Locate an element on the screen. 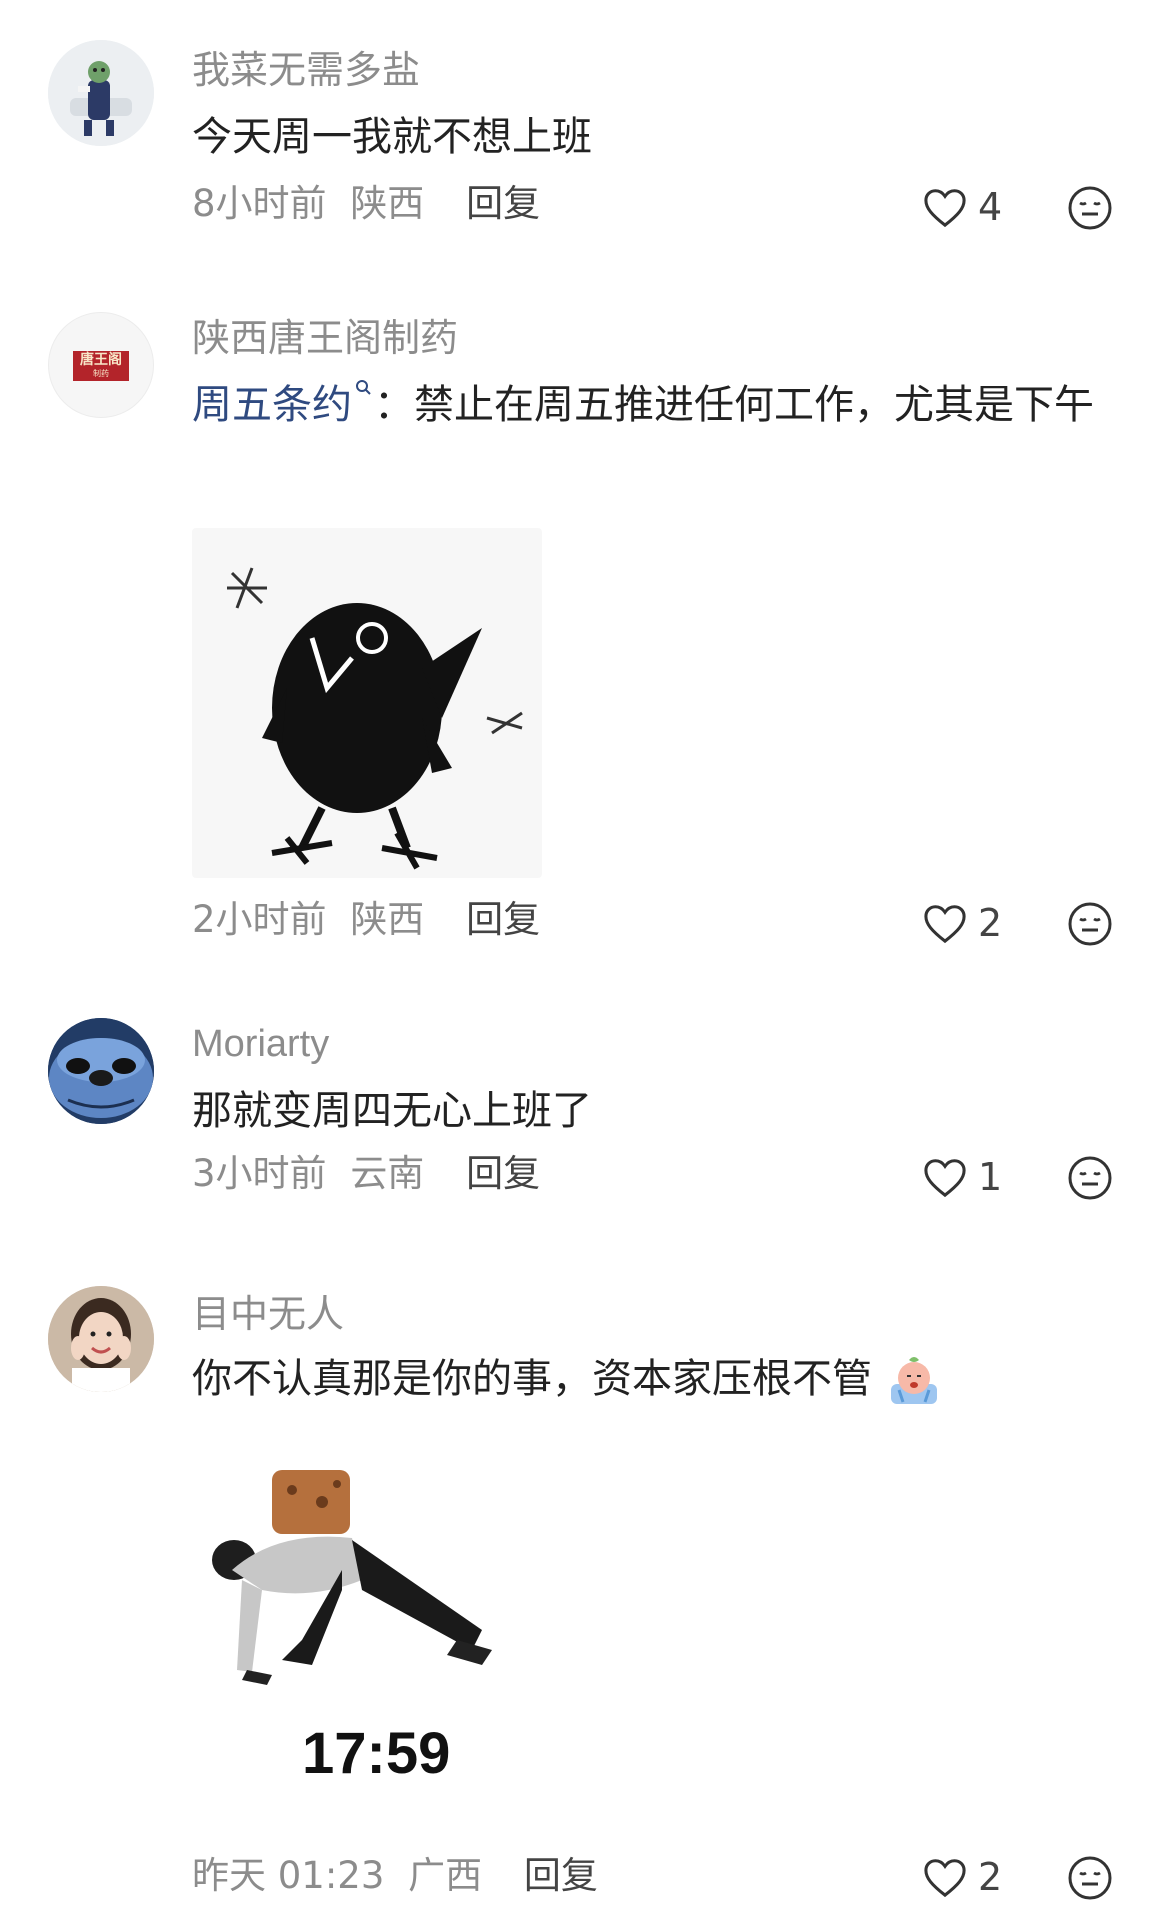 The width and height of the screenshot is (1170, 1926). like-button: 4 is located at coordinates (962, 207).